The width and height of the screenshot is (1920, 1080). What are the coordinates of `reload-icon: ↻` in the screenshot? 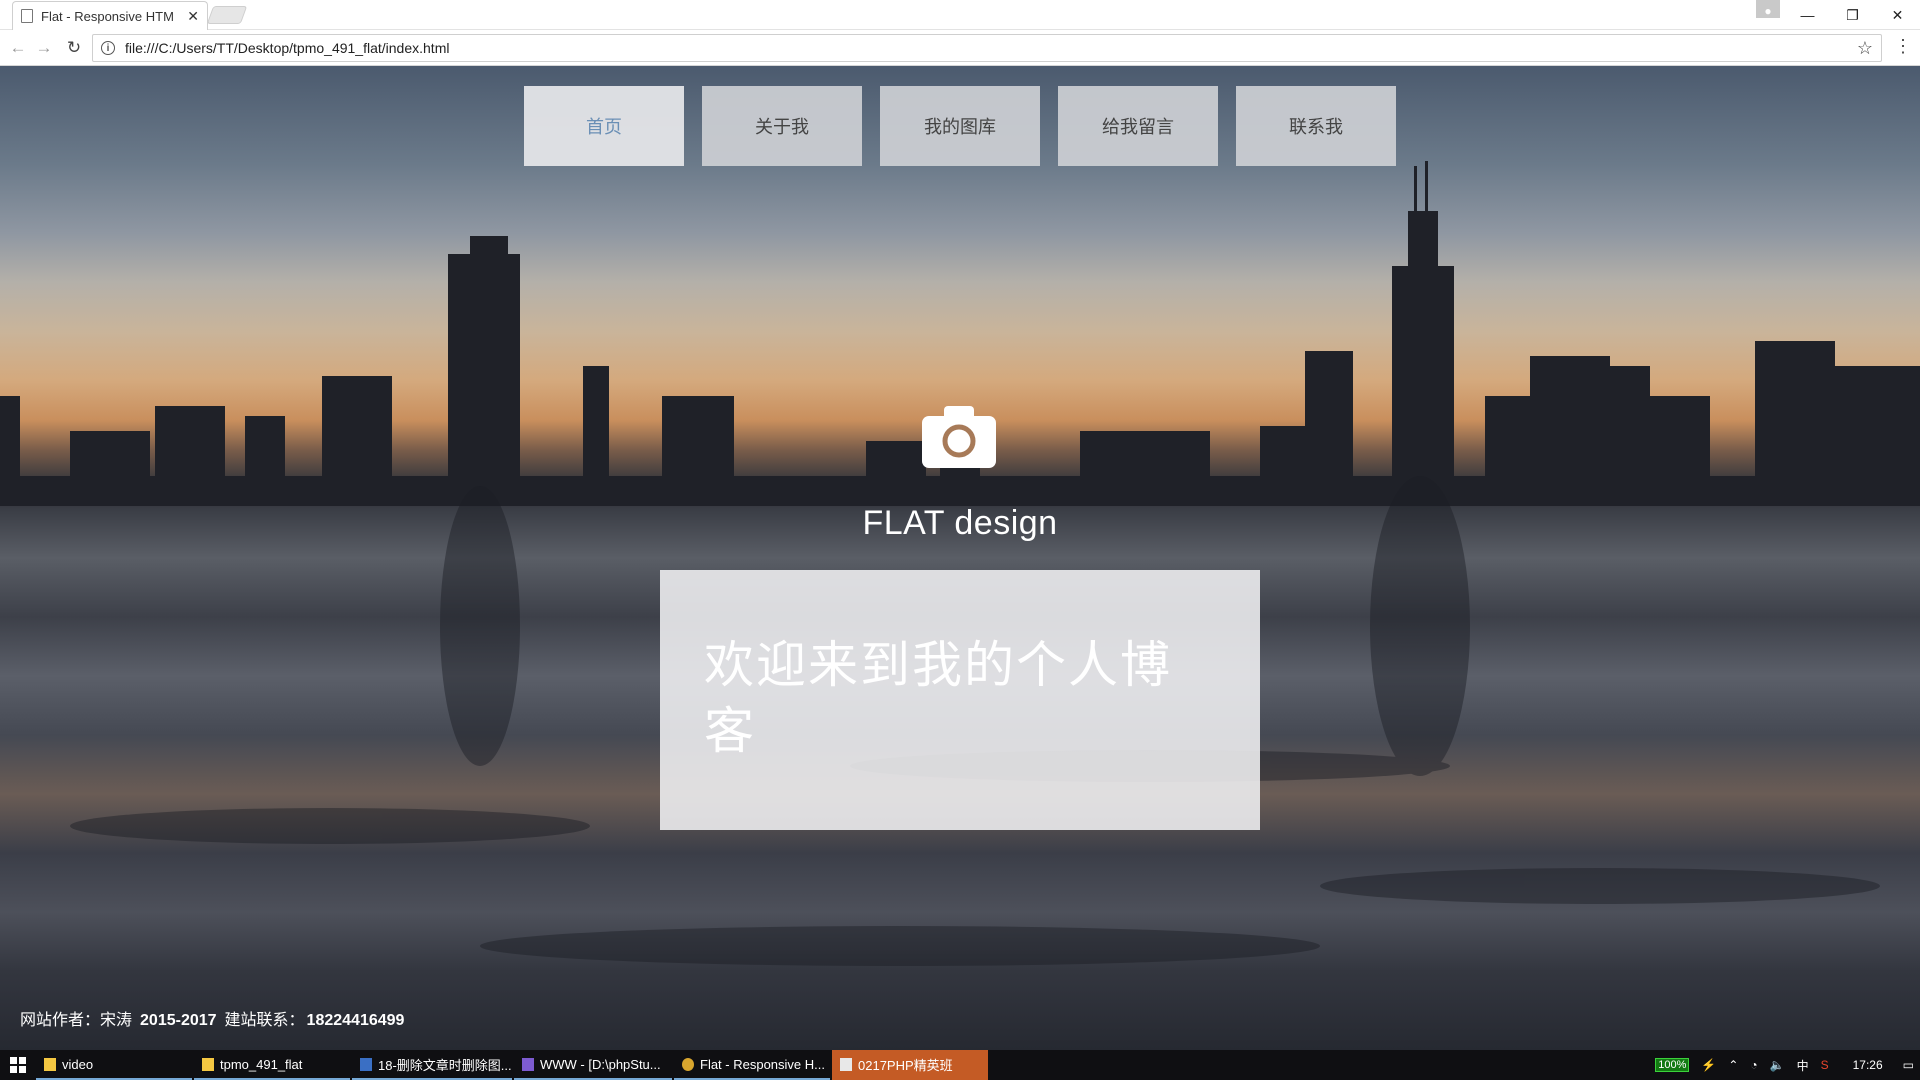 It's located at (74, 48).